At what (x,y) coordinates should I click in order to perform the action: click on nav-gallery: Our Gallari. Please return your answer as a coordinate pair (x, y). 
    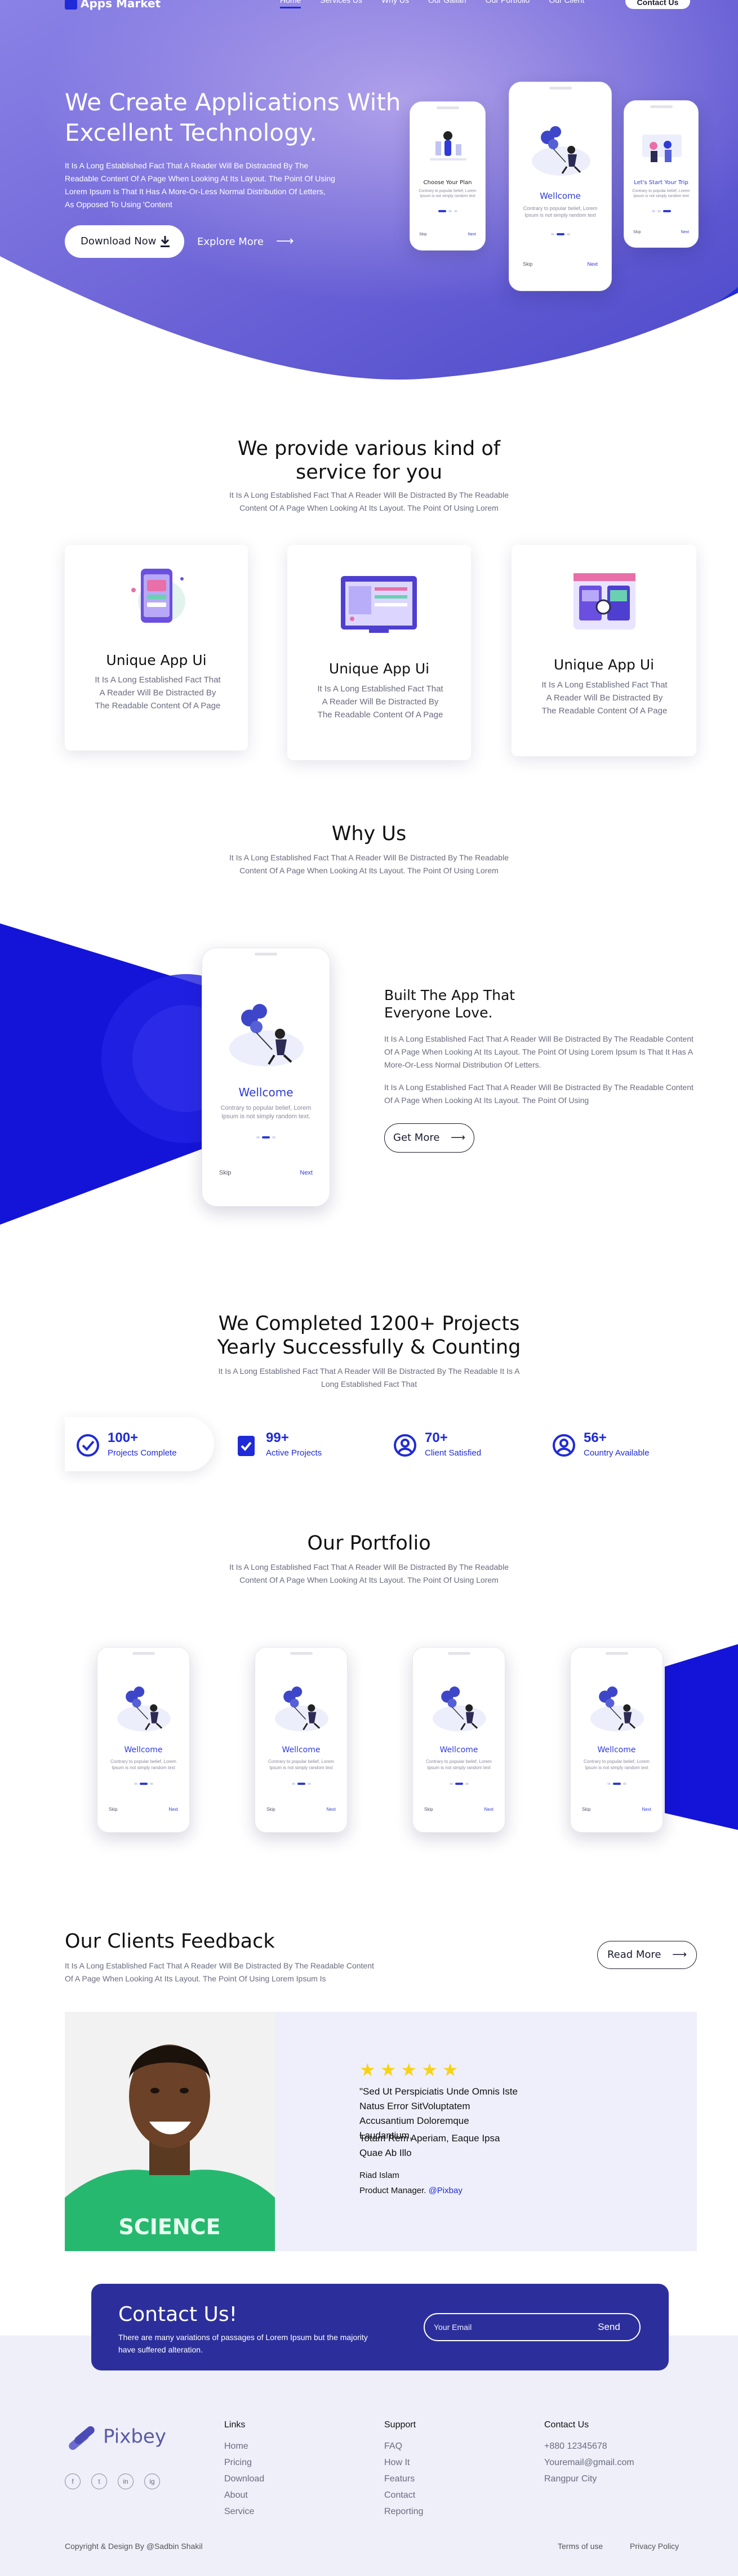
    Looking at the image, I should click on (447, 4).